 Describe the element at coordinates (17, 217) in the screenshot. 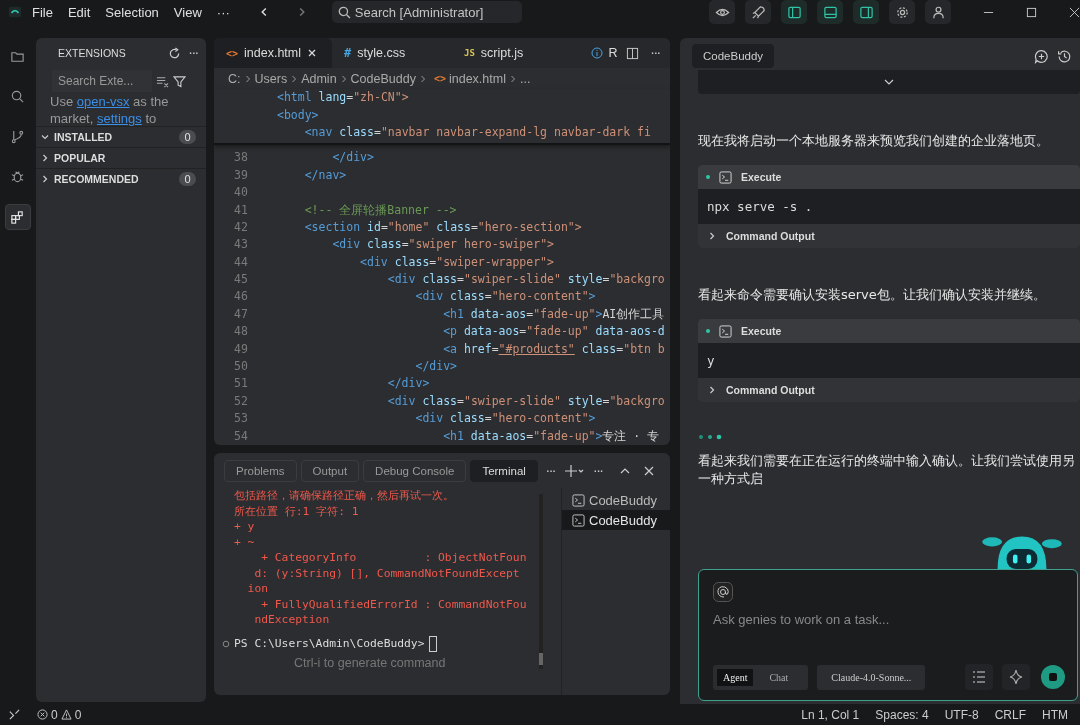

I see `extensions-icon` at that location.